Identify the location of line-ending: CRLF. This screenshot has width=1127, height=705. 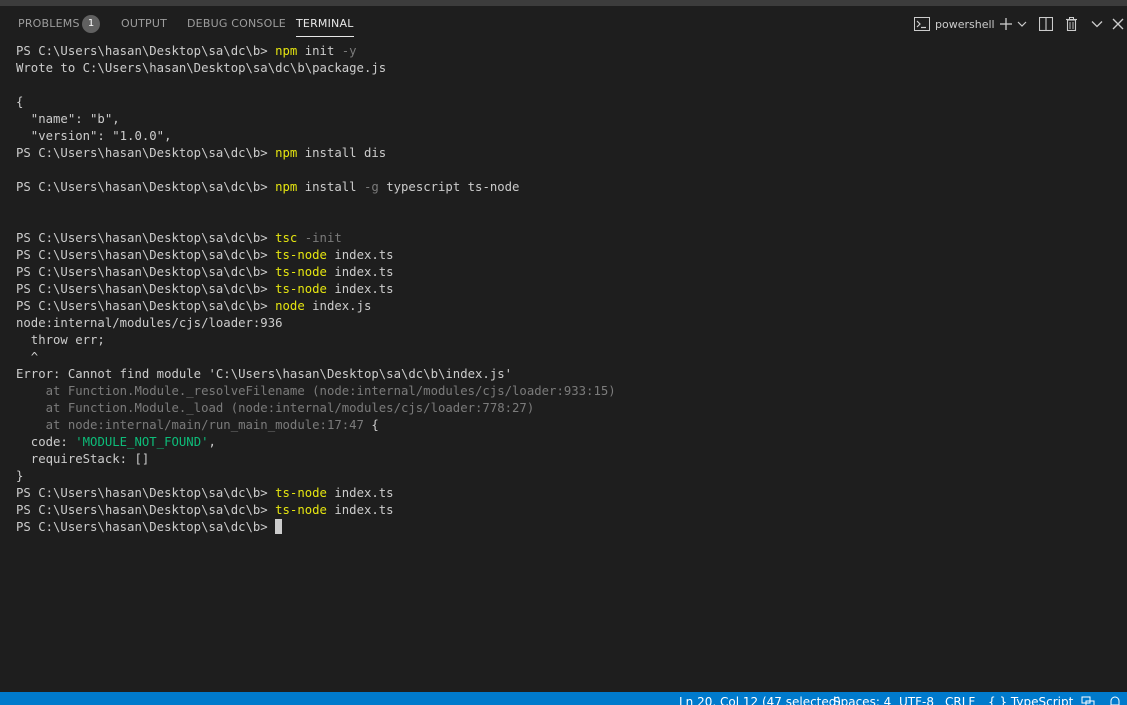
(960, 700).